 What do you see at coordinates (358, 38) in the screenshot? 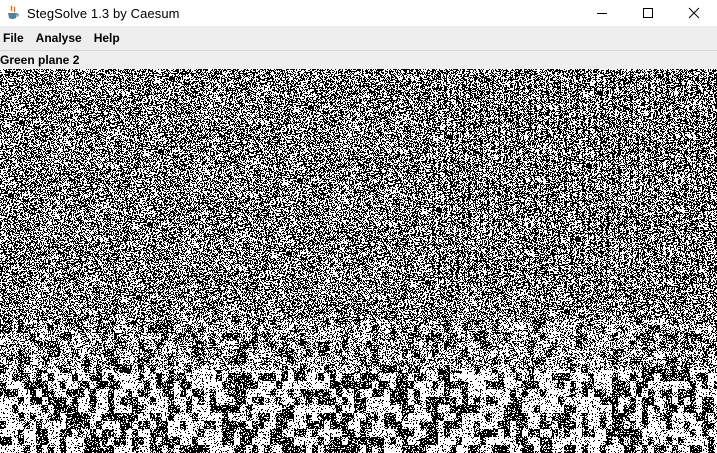
I see `menu-bar: File Analyse Help` at bounding box center [358, 38].